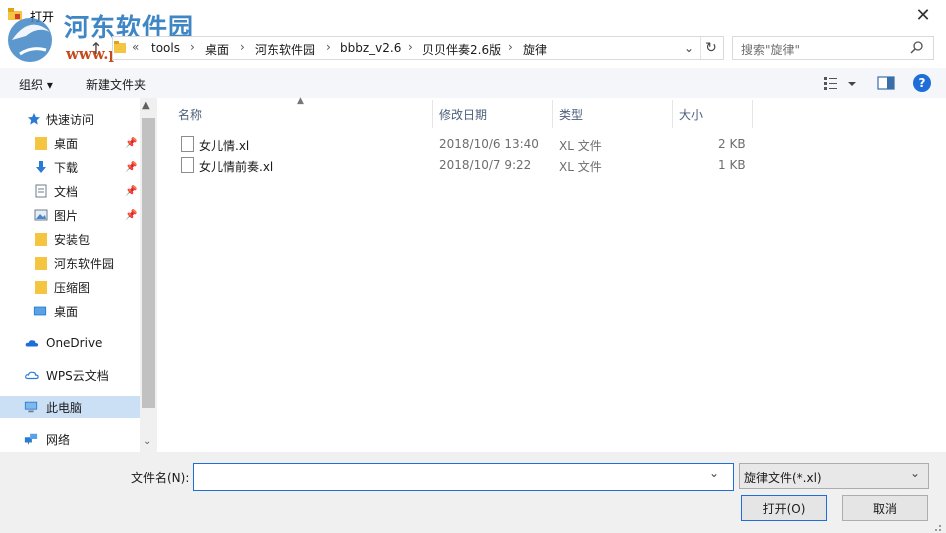 The image size is (946, 533). Describe the element at coordinates (689, 48) in the screenshot. I see `address-history-dropdown: ⌄` at that location.